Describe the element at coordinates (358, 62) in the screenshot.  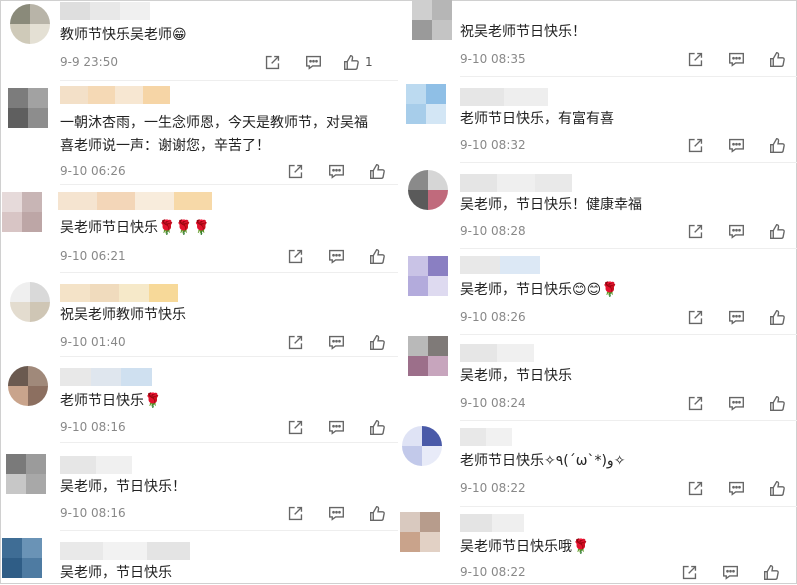
I see `like-button: 1` at that location.